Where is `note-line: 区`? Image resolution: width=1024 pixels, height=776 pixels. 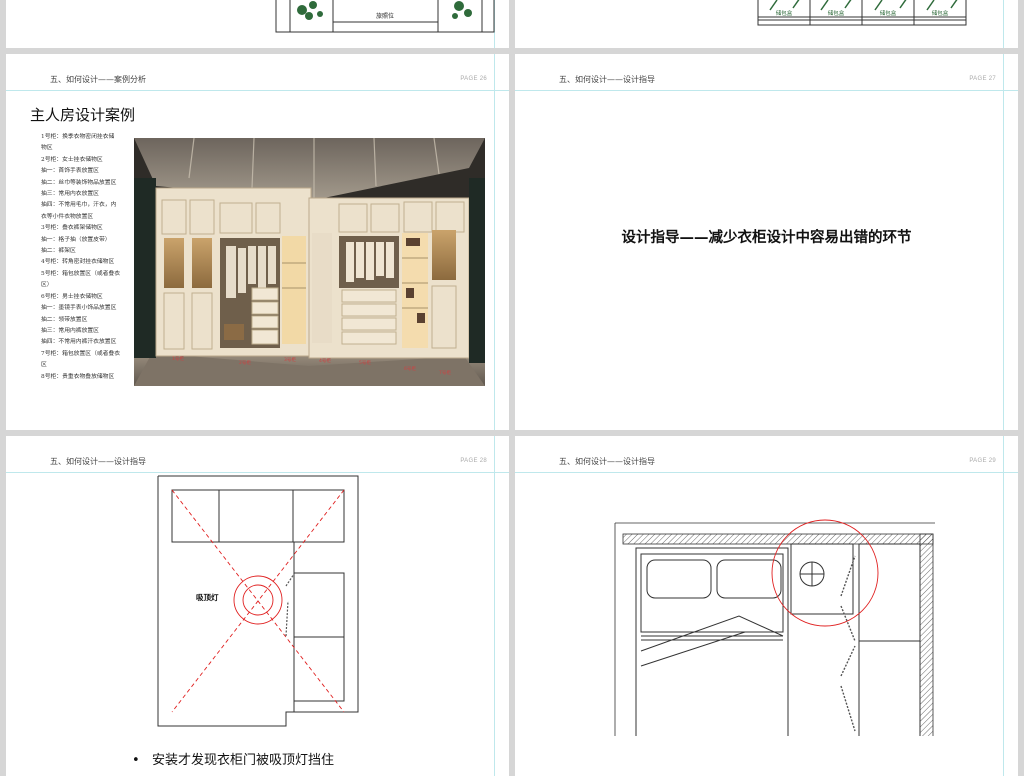 note-line: 区 is located at coordinates (44, 365).